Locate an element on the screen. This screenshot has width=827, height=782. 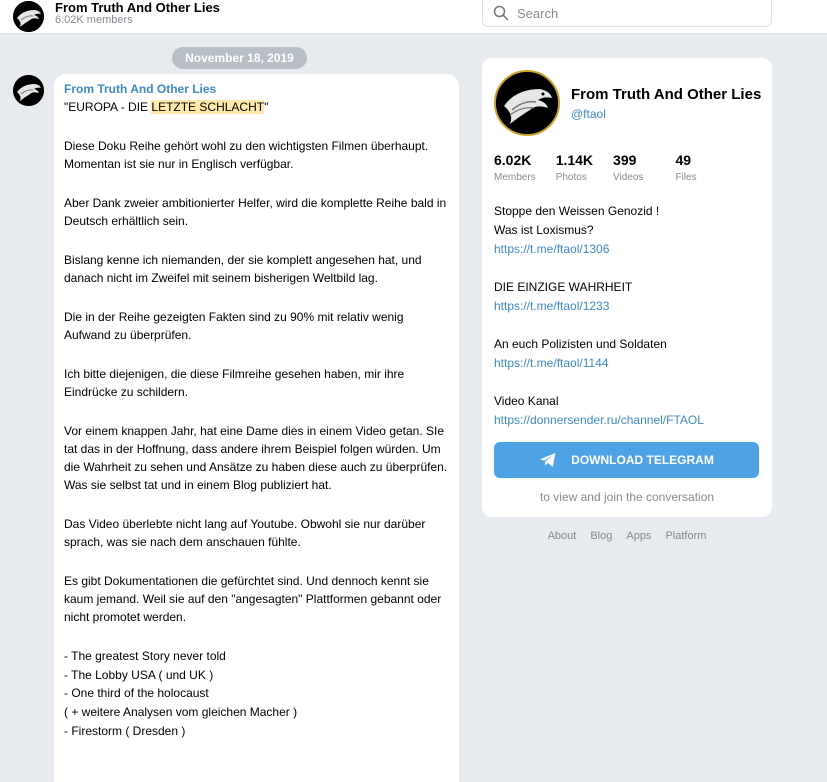
footer-link-about: About is located at coordinates (562, 536).